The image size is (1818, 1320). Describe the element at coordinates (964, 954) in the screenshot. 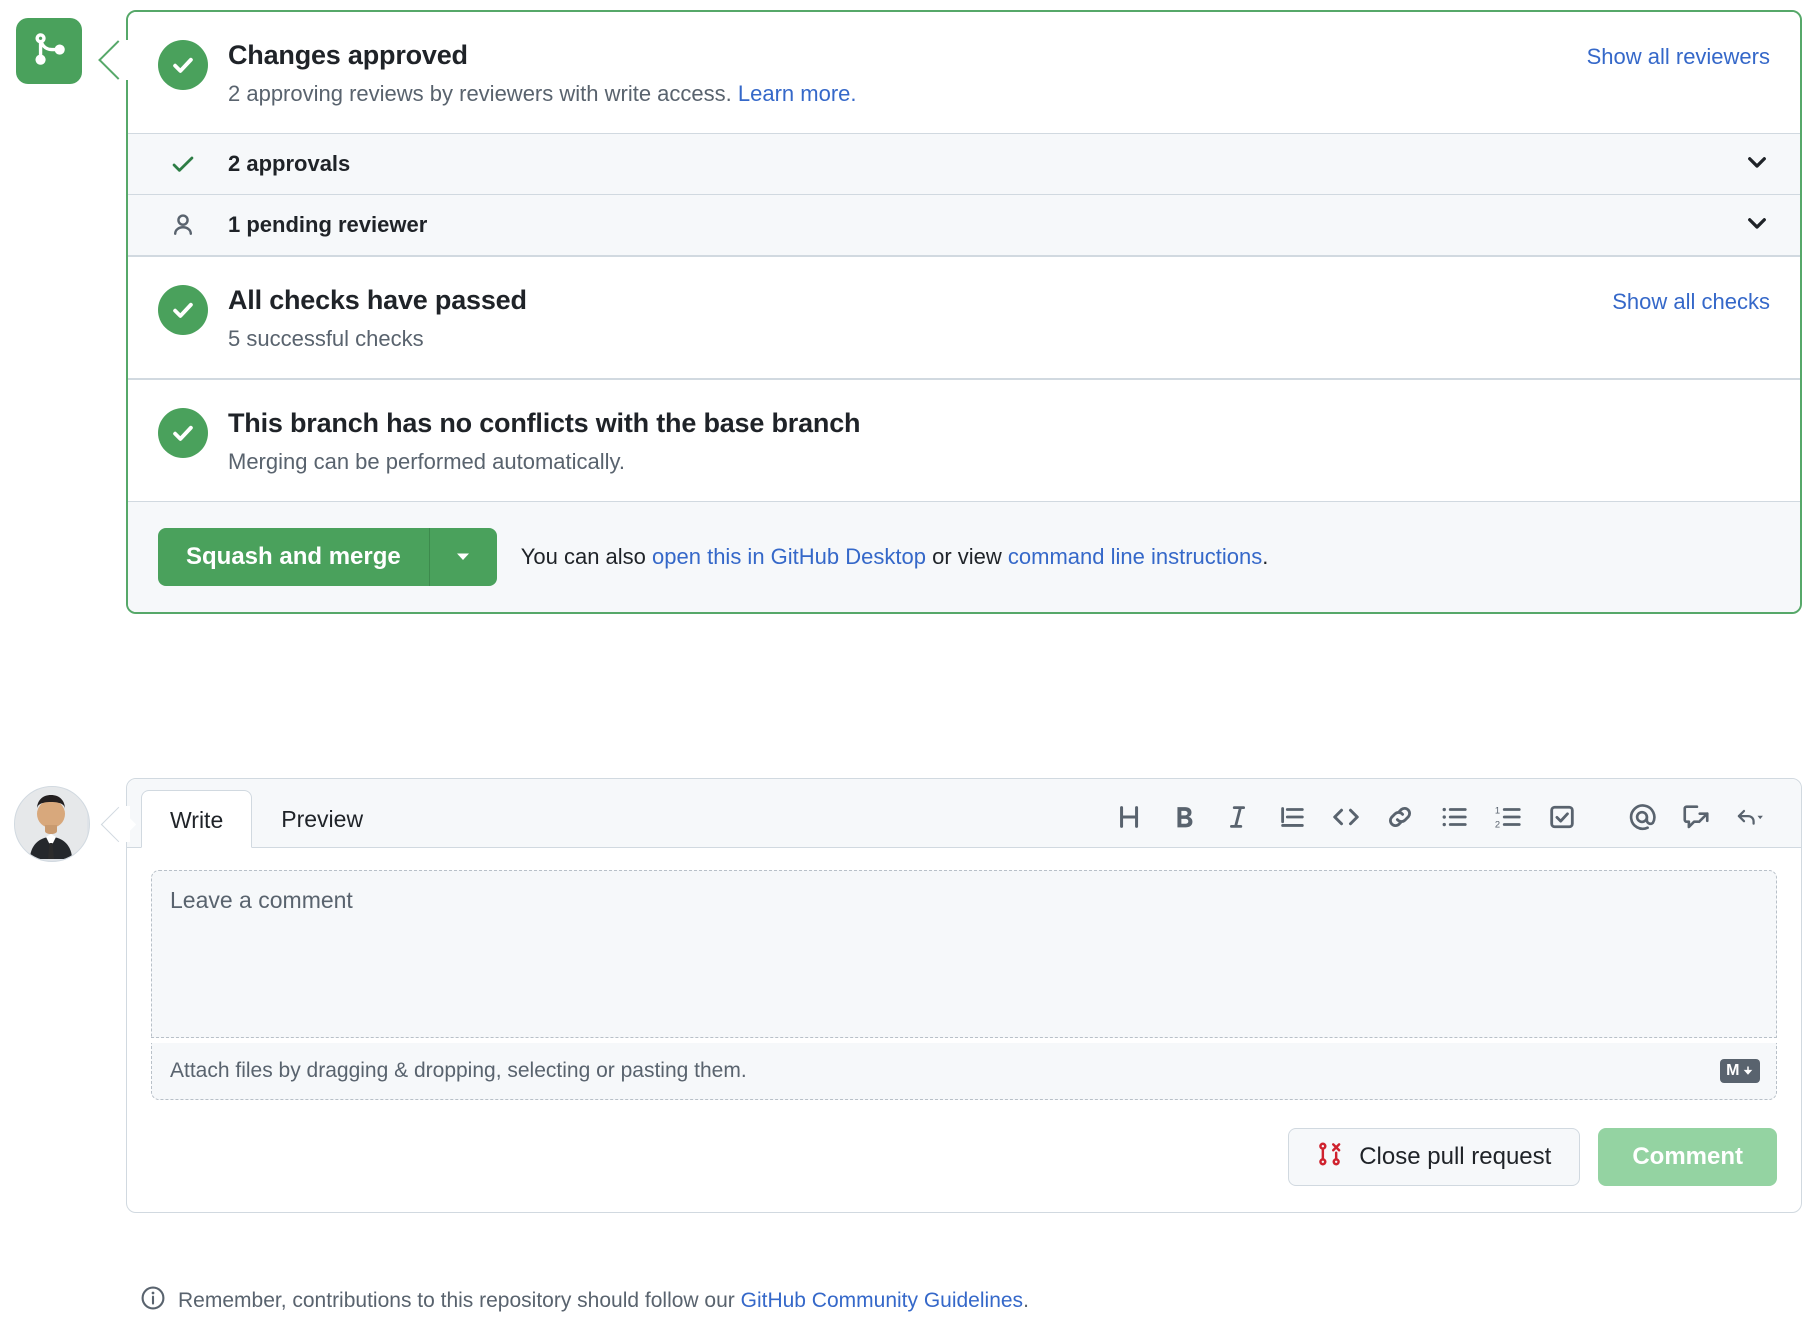

I see `comment-input` at that location.